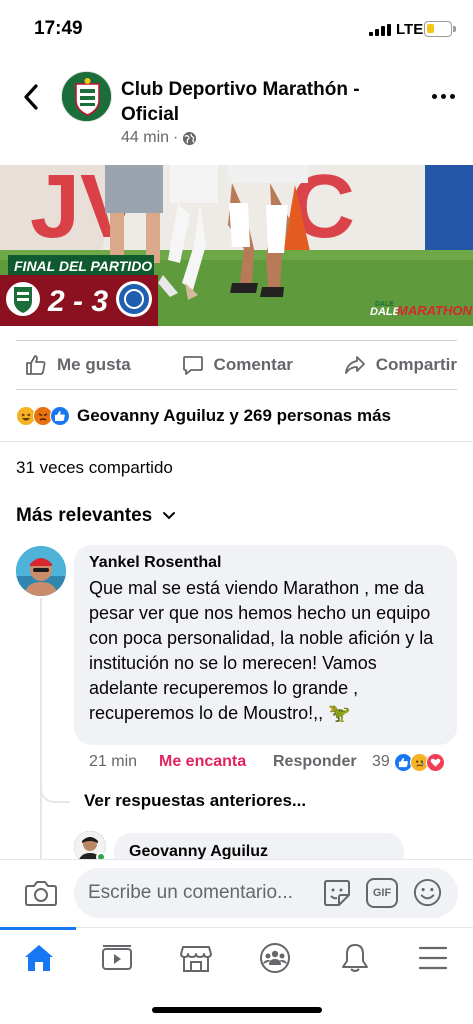  Describe the element at coordinates (203, 893) in the screenshot. I see `comment-input` at that location.